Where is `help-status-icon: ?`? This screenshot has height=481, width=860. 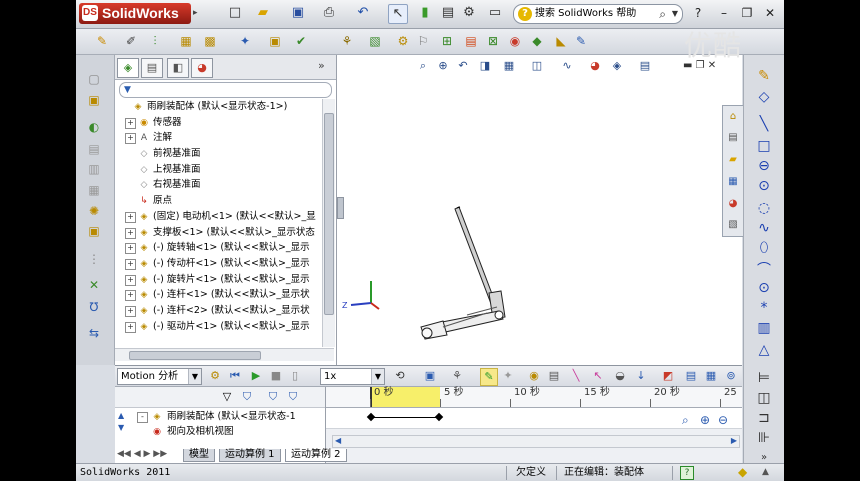
help-status-icon: ? is located at coordinates (687, 473).